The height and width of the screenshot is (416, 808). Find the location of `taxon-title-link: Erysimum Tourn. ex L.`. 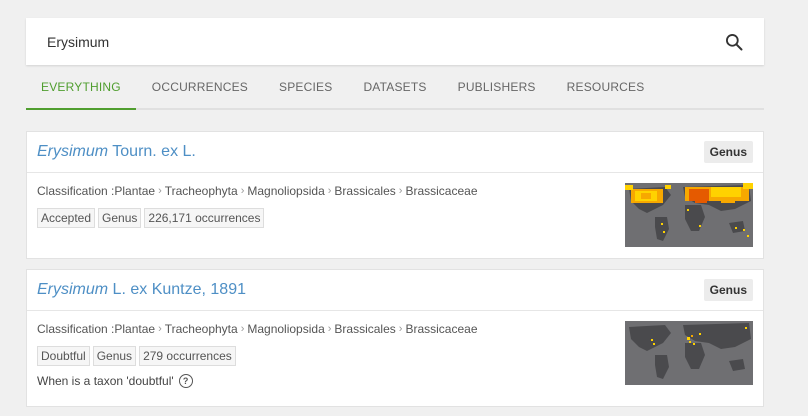

taxon-title-link: Erysimum Tourn. ex L. is located at coordinates (116, 152).